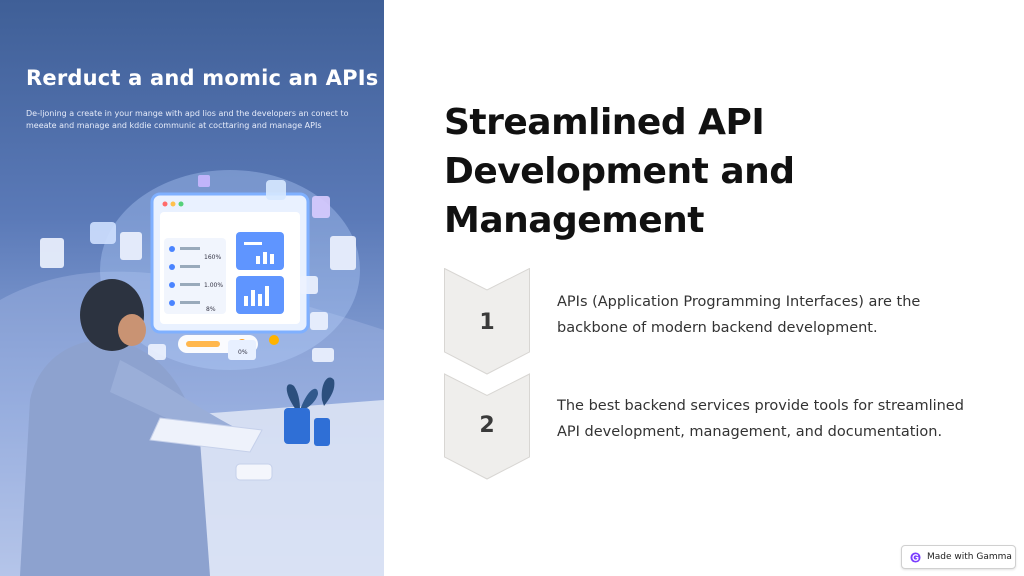 The image size is (1024, 576). Describe the element at coordinates (487, 374) in the screenshot. I see `step-arrows` at that location.